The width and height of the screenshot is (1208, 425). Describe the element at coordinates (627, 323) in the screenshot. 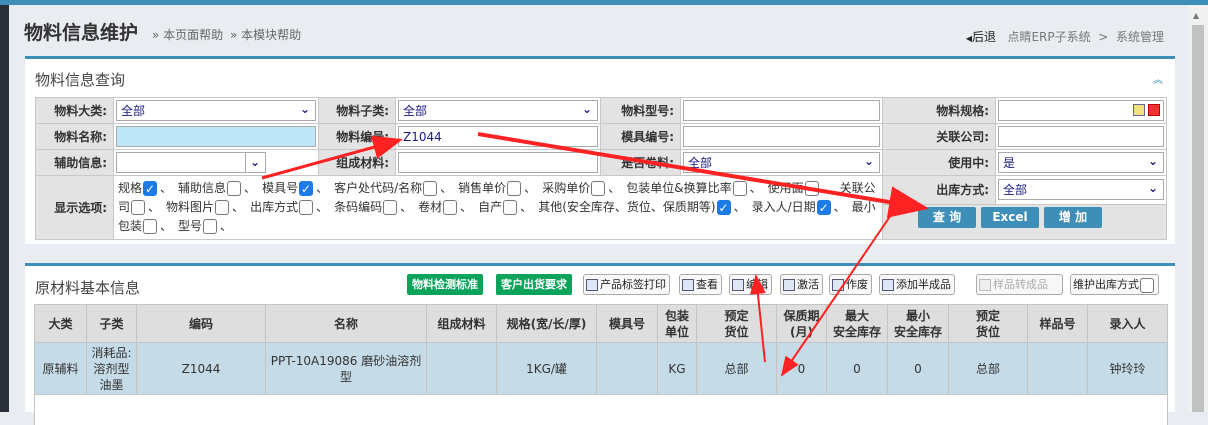

I see `column-header: 模具号` at that location.